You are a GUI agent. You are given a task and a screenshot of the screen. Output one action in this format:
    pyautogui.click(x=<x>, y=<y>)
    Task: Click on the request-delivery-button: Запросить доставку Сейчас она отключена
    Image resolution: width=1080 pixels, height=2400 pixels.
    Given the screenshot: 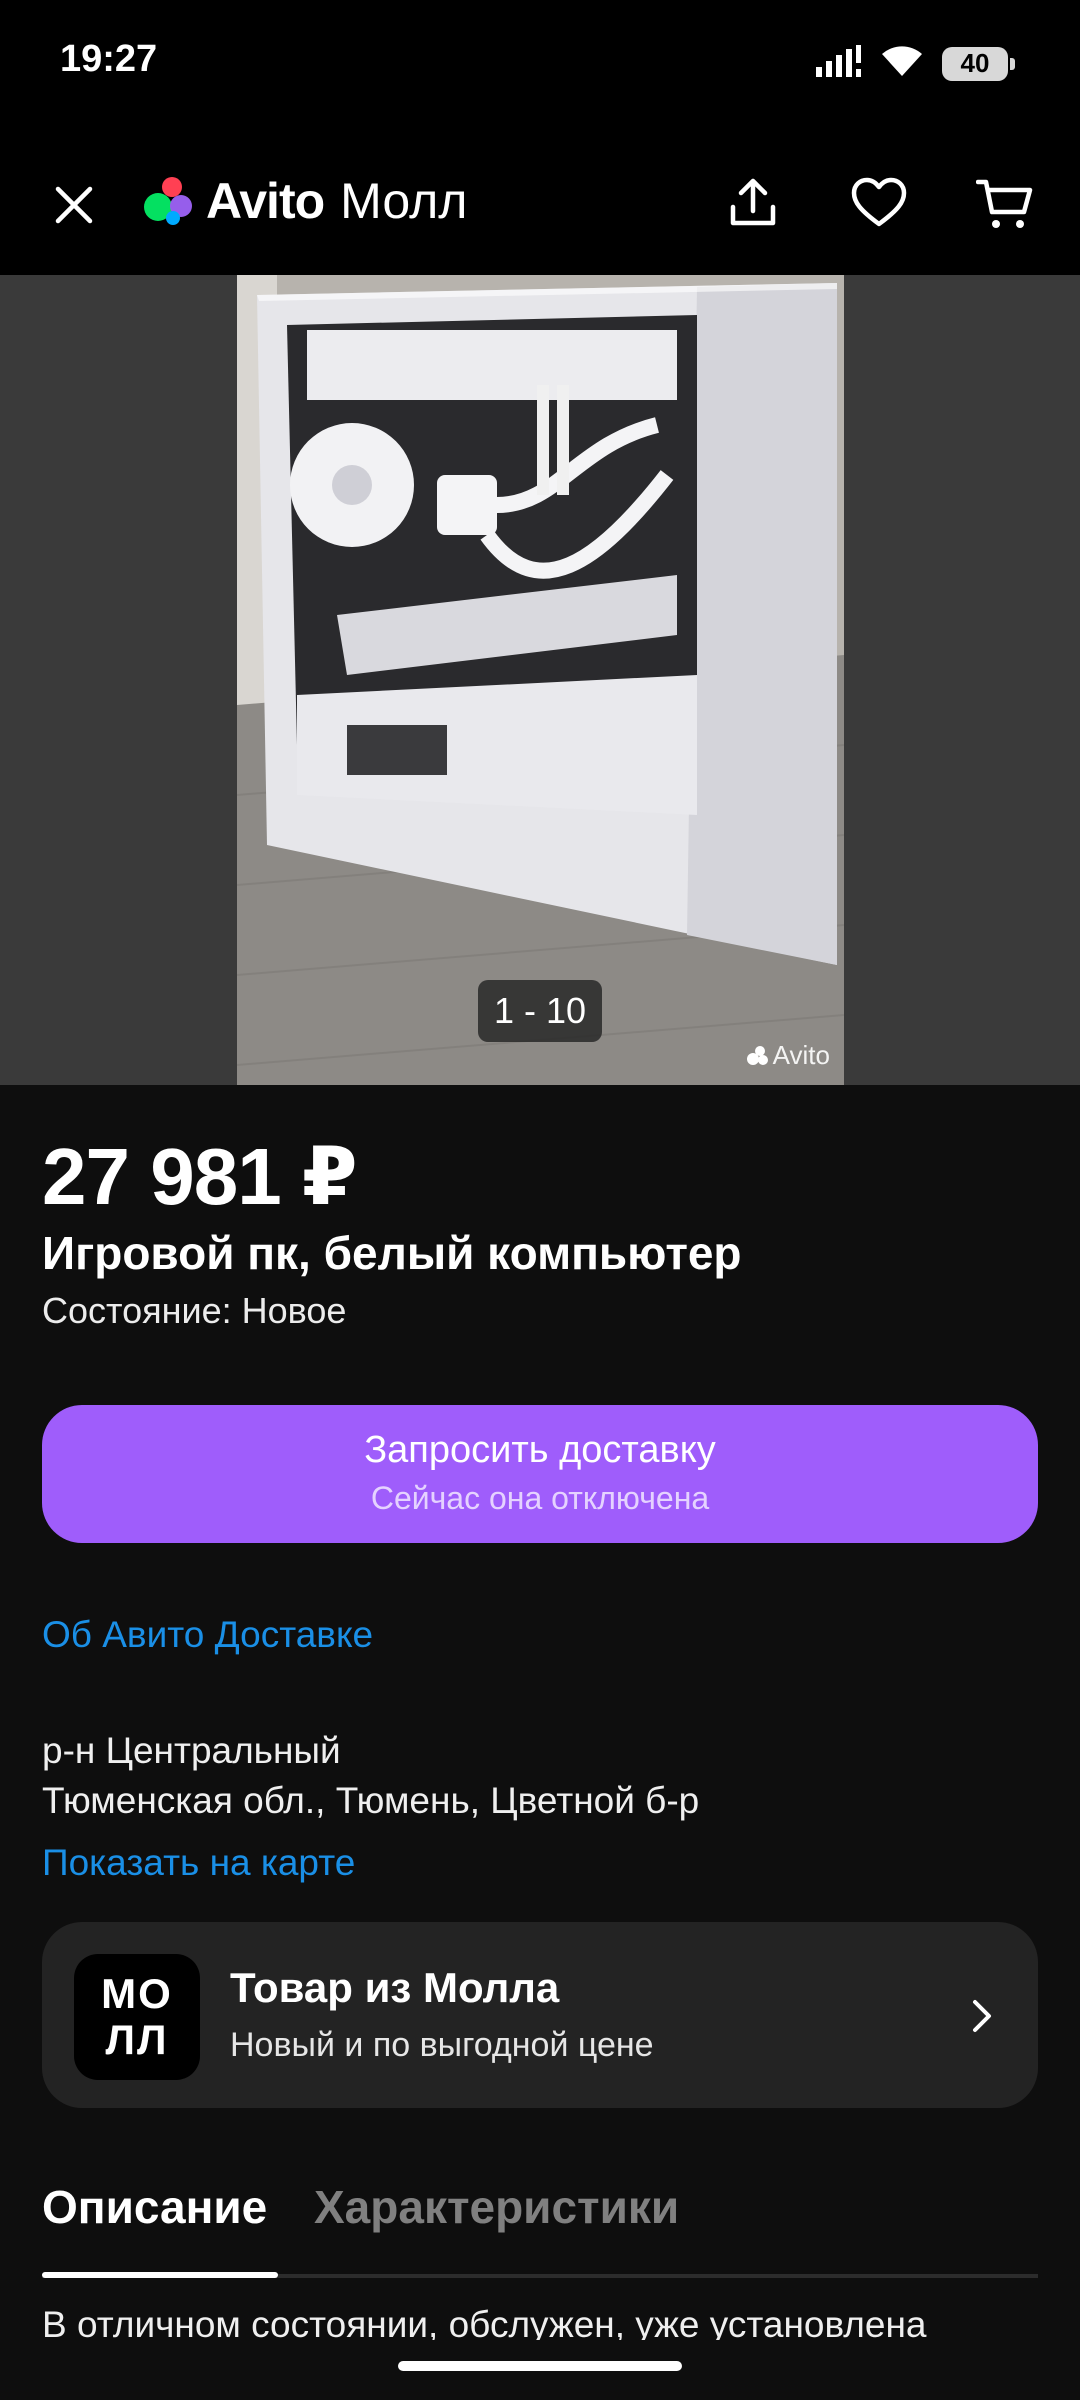 What is the action you would take?
    pyautogui.click(x=540, y=1474)
    